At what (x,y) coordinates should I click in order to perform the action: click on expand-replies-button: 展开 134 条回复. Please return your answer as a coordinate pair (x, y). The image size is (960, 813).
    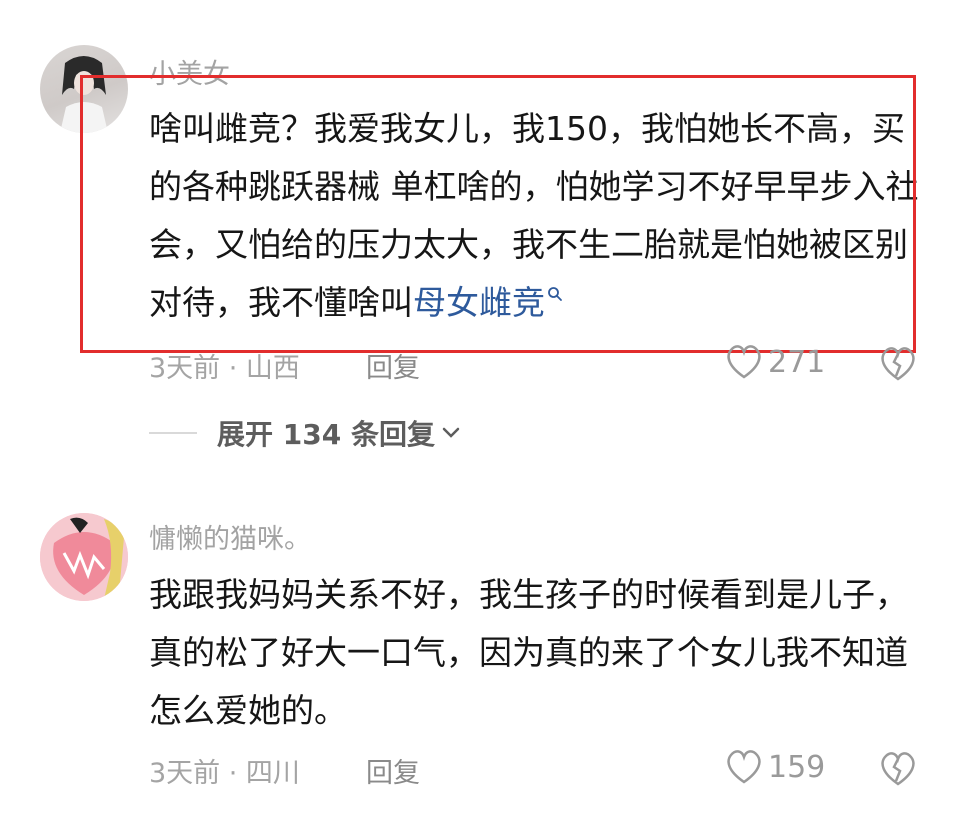
    Looking at the image, I should click on (305, 433).